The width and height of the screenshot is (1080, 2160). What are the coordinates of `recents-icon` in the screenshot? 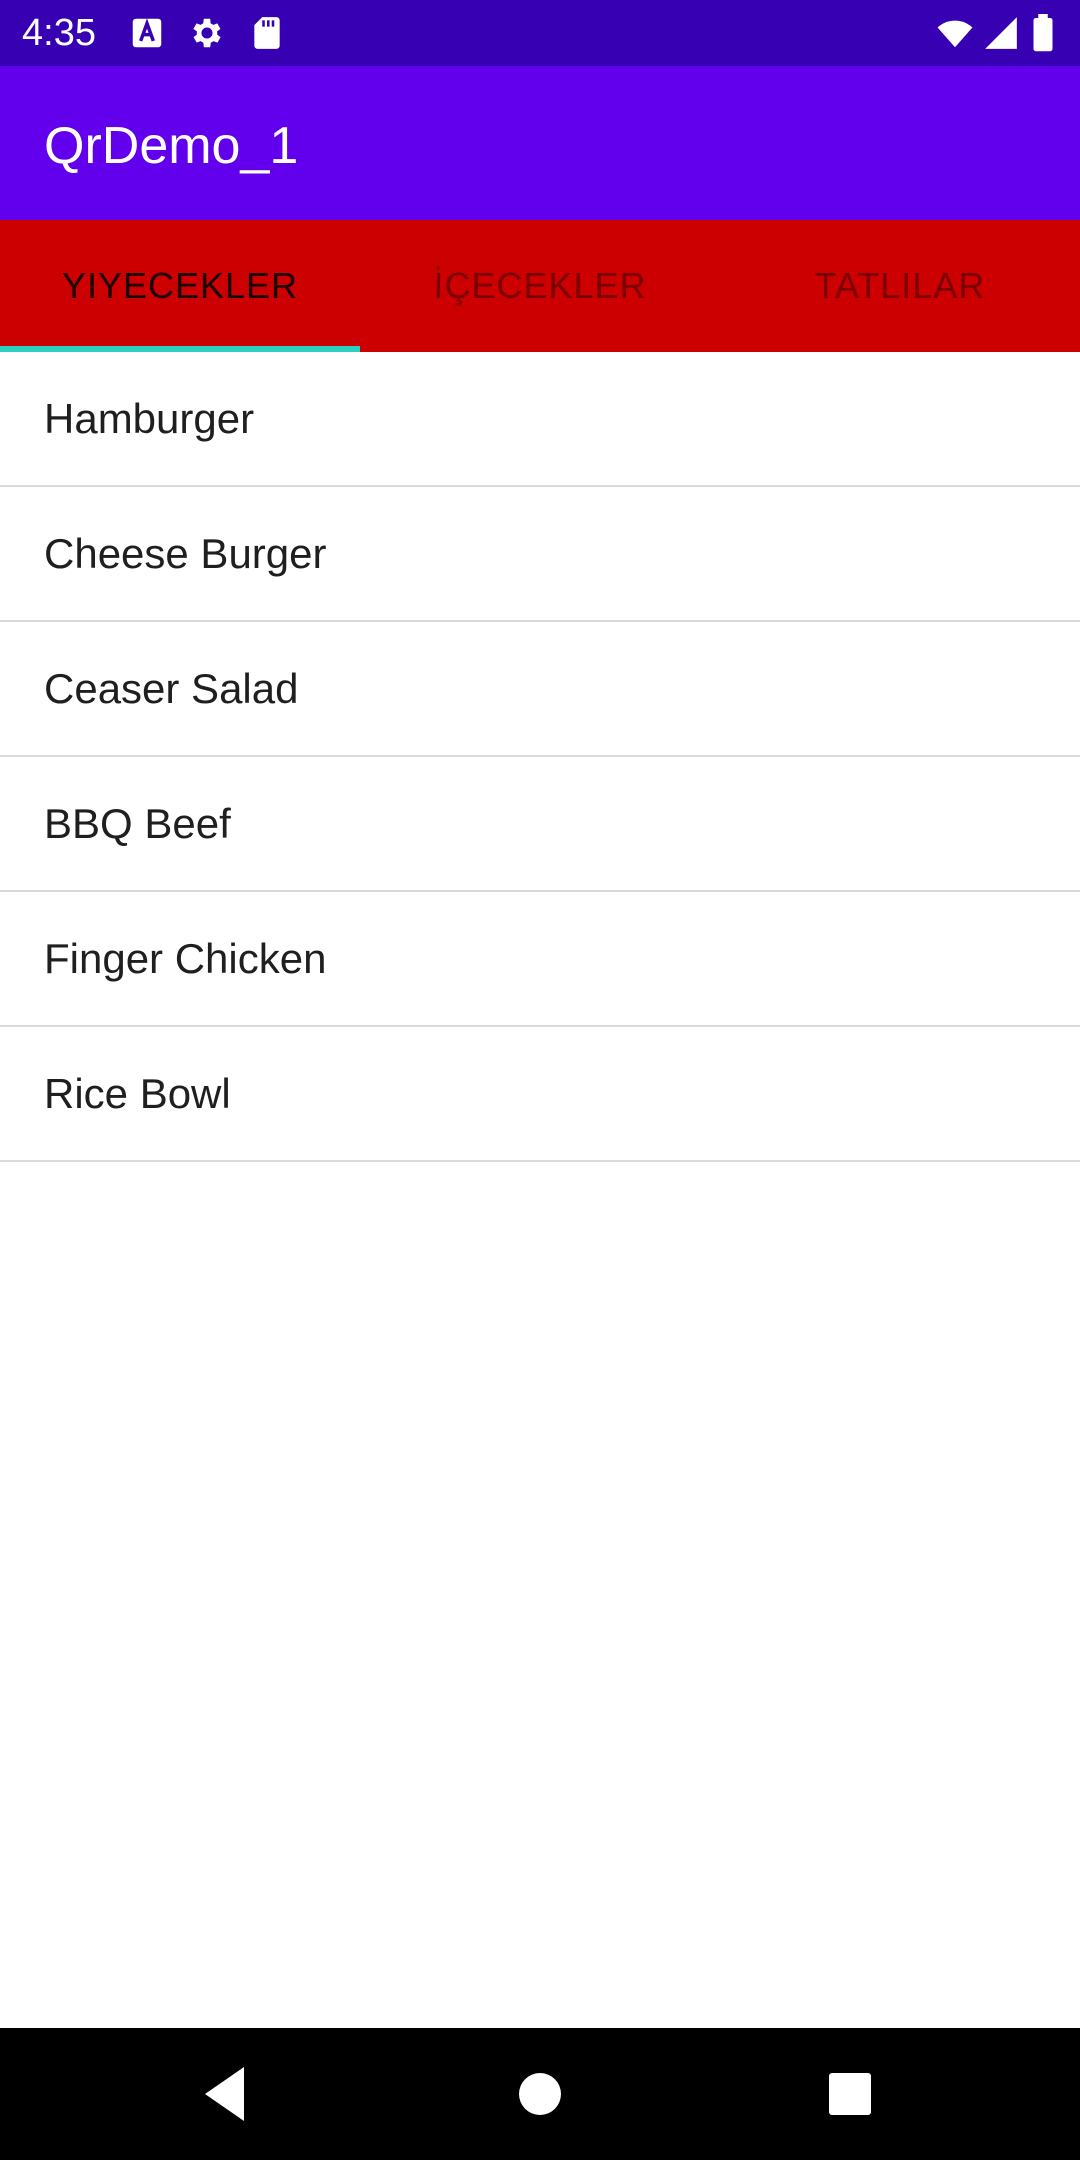 It's located at (850, 2094).